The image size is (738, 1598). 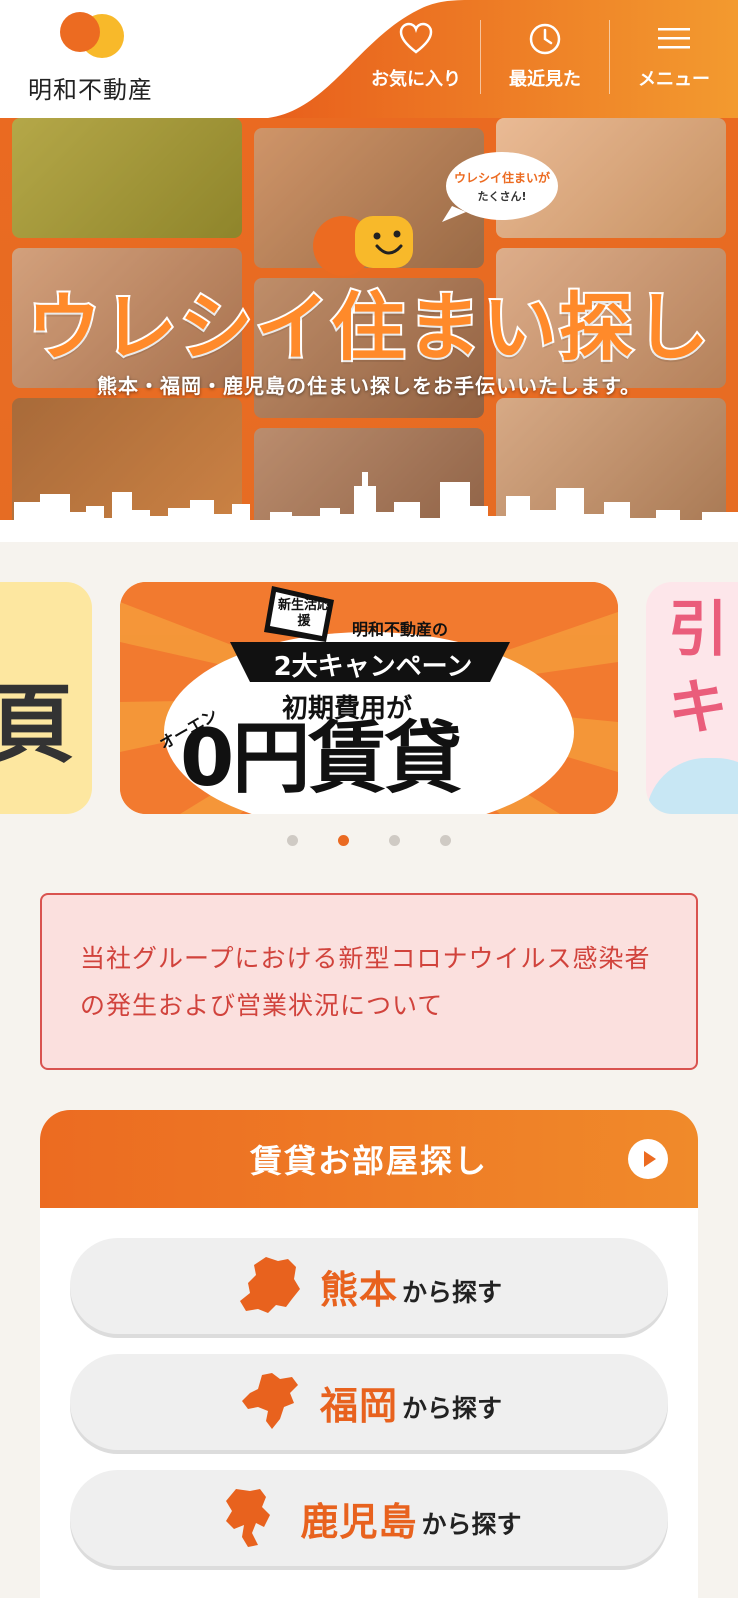 I want to click on kagoshima-label: 鹿児島, so click(x=359, y=1521).